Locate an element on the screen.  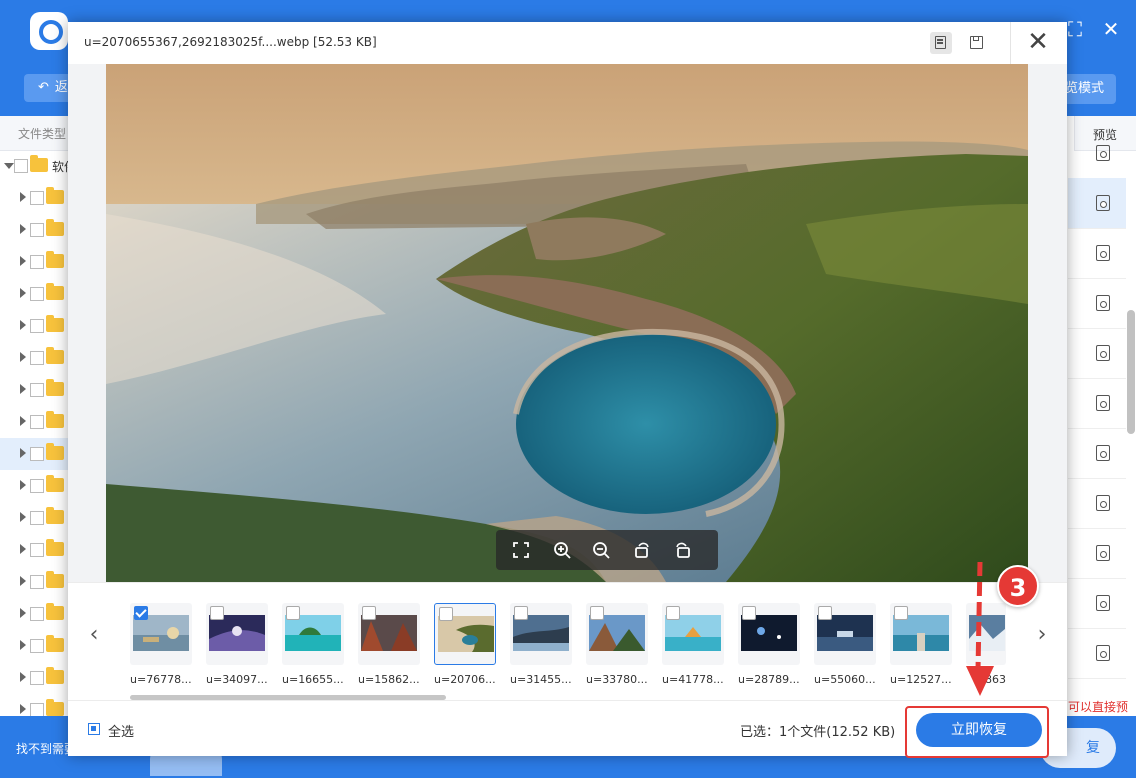
rotate-left-icon is located at coordinates (642, 550).